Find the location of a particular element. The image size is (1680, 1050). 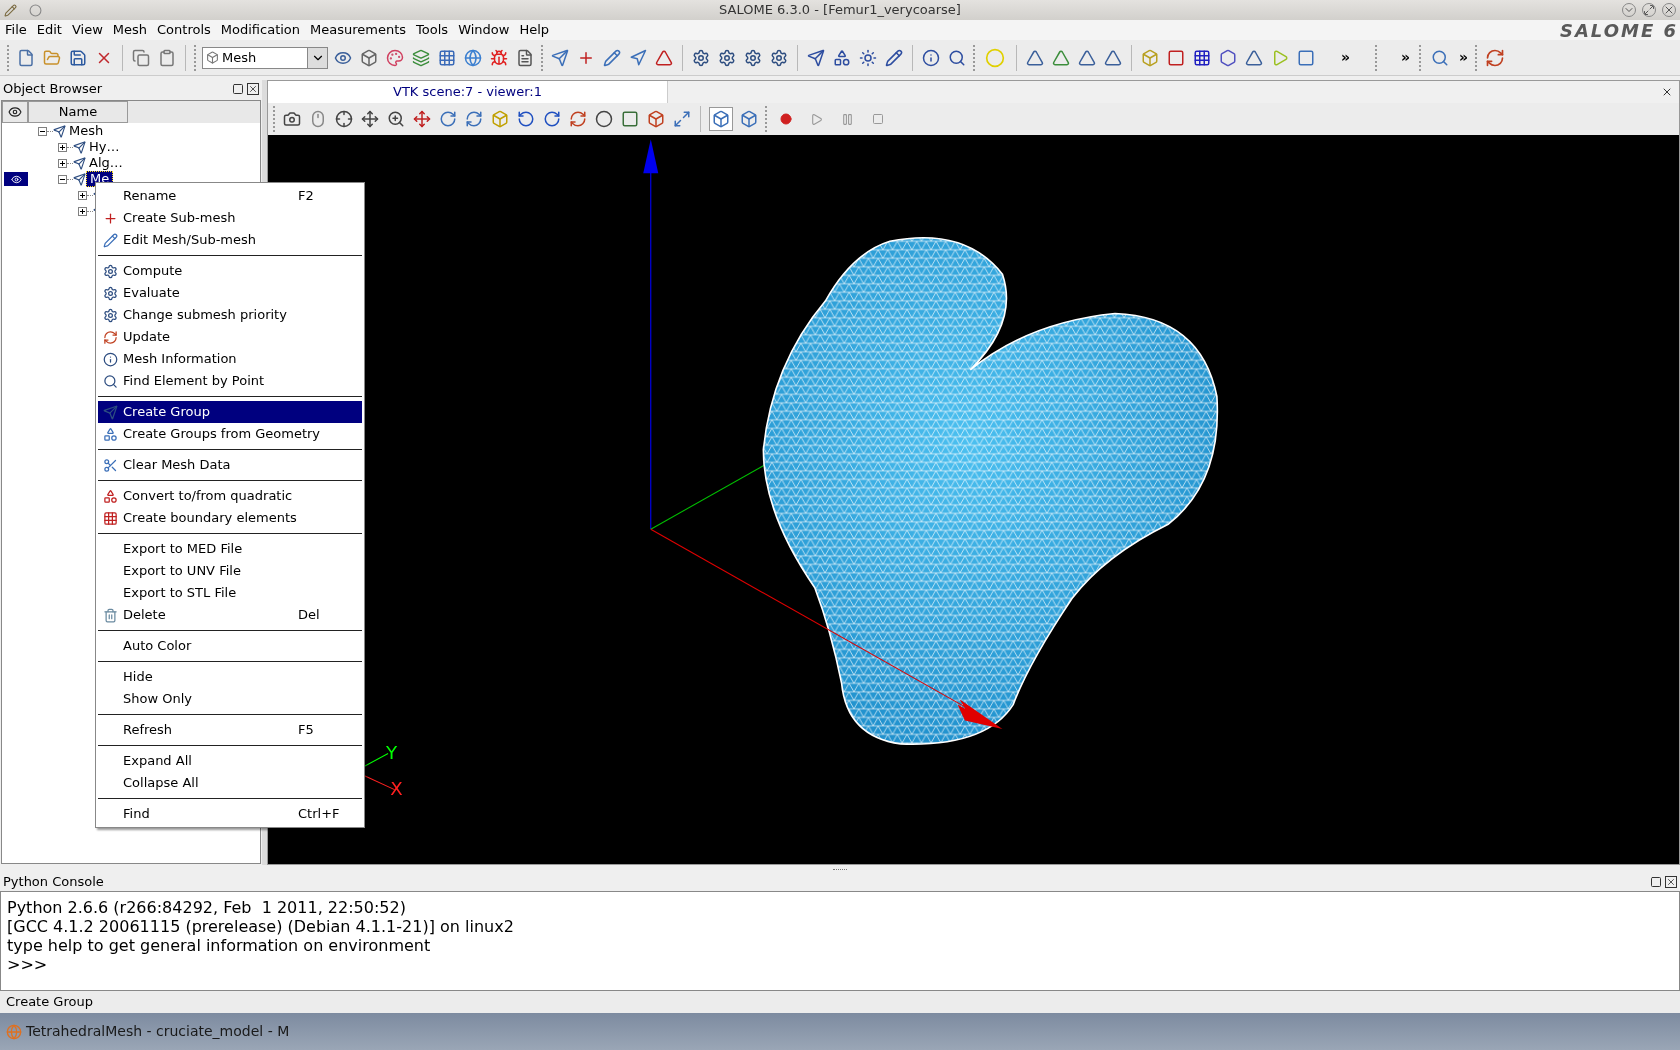

hexagon-icon is located at coordinates (1228, 57).